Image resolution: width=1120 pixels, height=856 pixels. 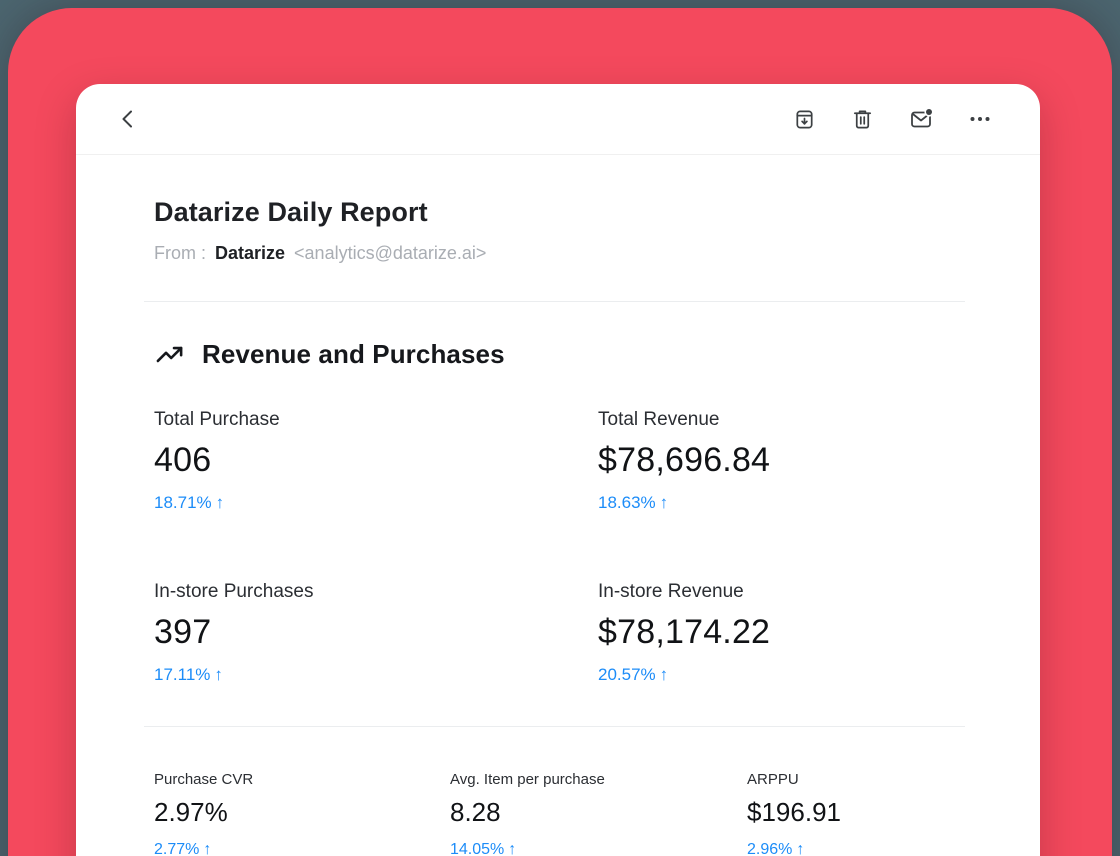 I want to click on metric-label: Avg. Item per purchase, so click(x=527, y=779).